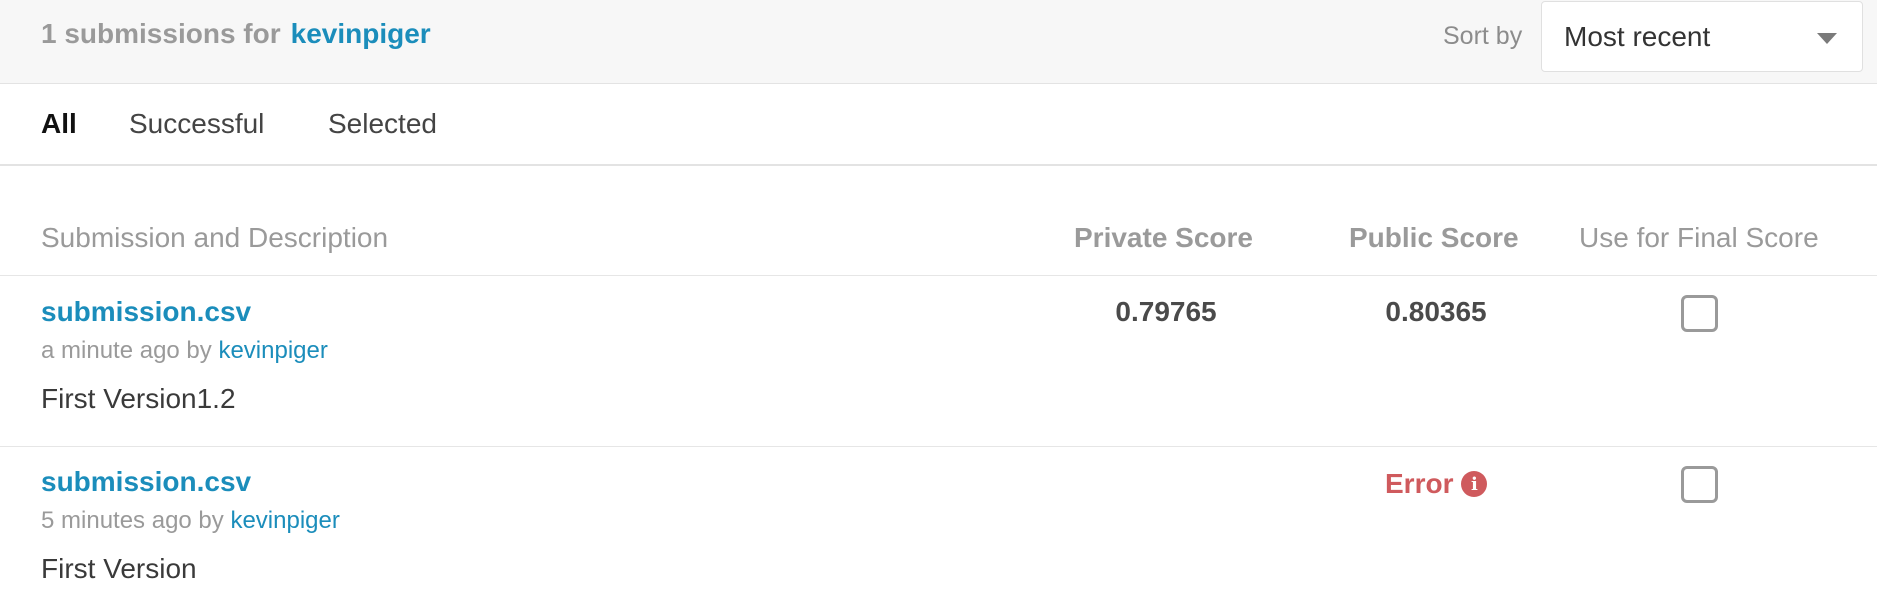 This screenshot has width=1877, height=608. What do you see at coordinates (1436, 311) in the screenshot?
I see `public-score: 0.80365` at bounding box center [1436, 311].